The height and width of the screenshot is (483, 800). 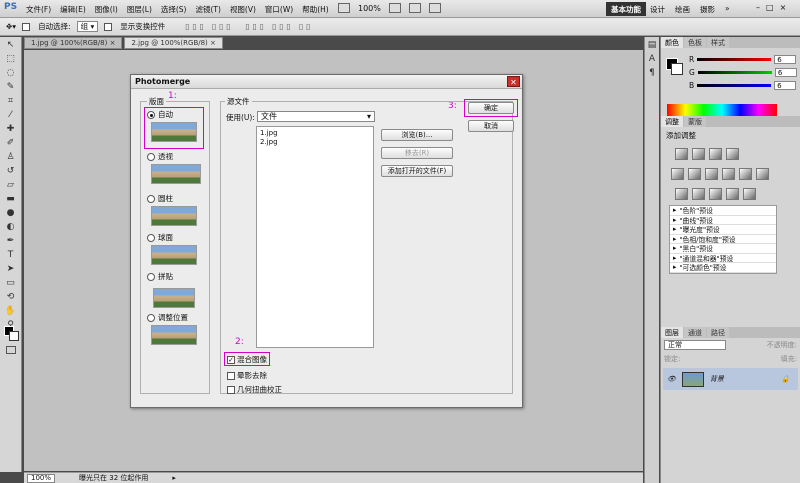 I want to click on tab-styles: 样式, so click(x=718, y=42).